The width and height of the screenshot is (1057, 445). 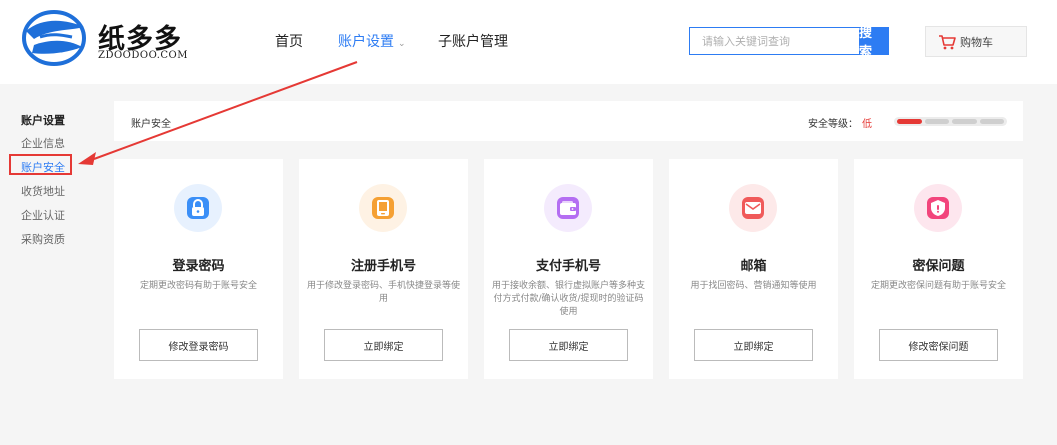 I want to click on card-security-question: 密保问题 定期更改密保问题有助于账号安全 修改密保问题, so click(x=938, y=269).